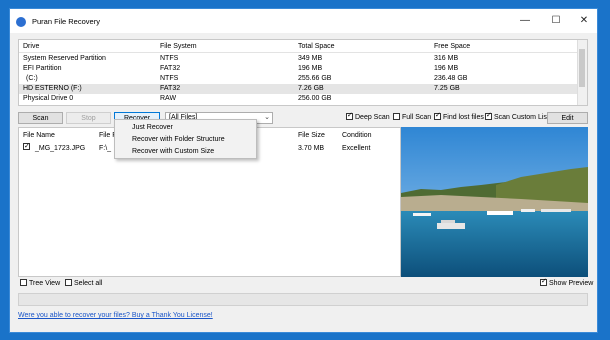  Describe the element at coordinates (567, 118) in the screenshot. I see `edit-button: Edit` at that location.